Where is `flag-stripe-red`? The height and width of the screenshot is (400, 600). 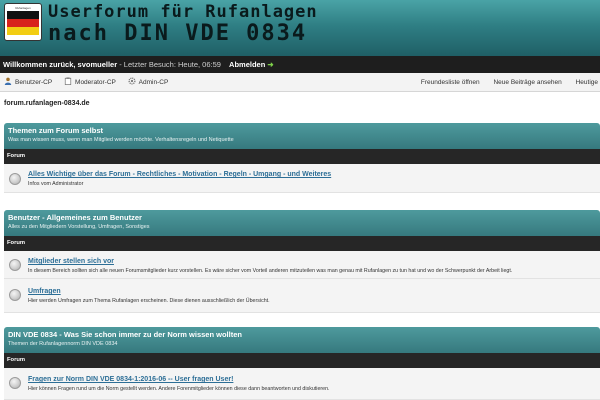
flag-stripe-red is located at coordinates (23, 23).